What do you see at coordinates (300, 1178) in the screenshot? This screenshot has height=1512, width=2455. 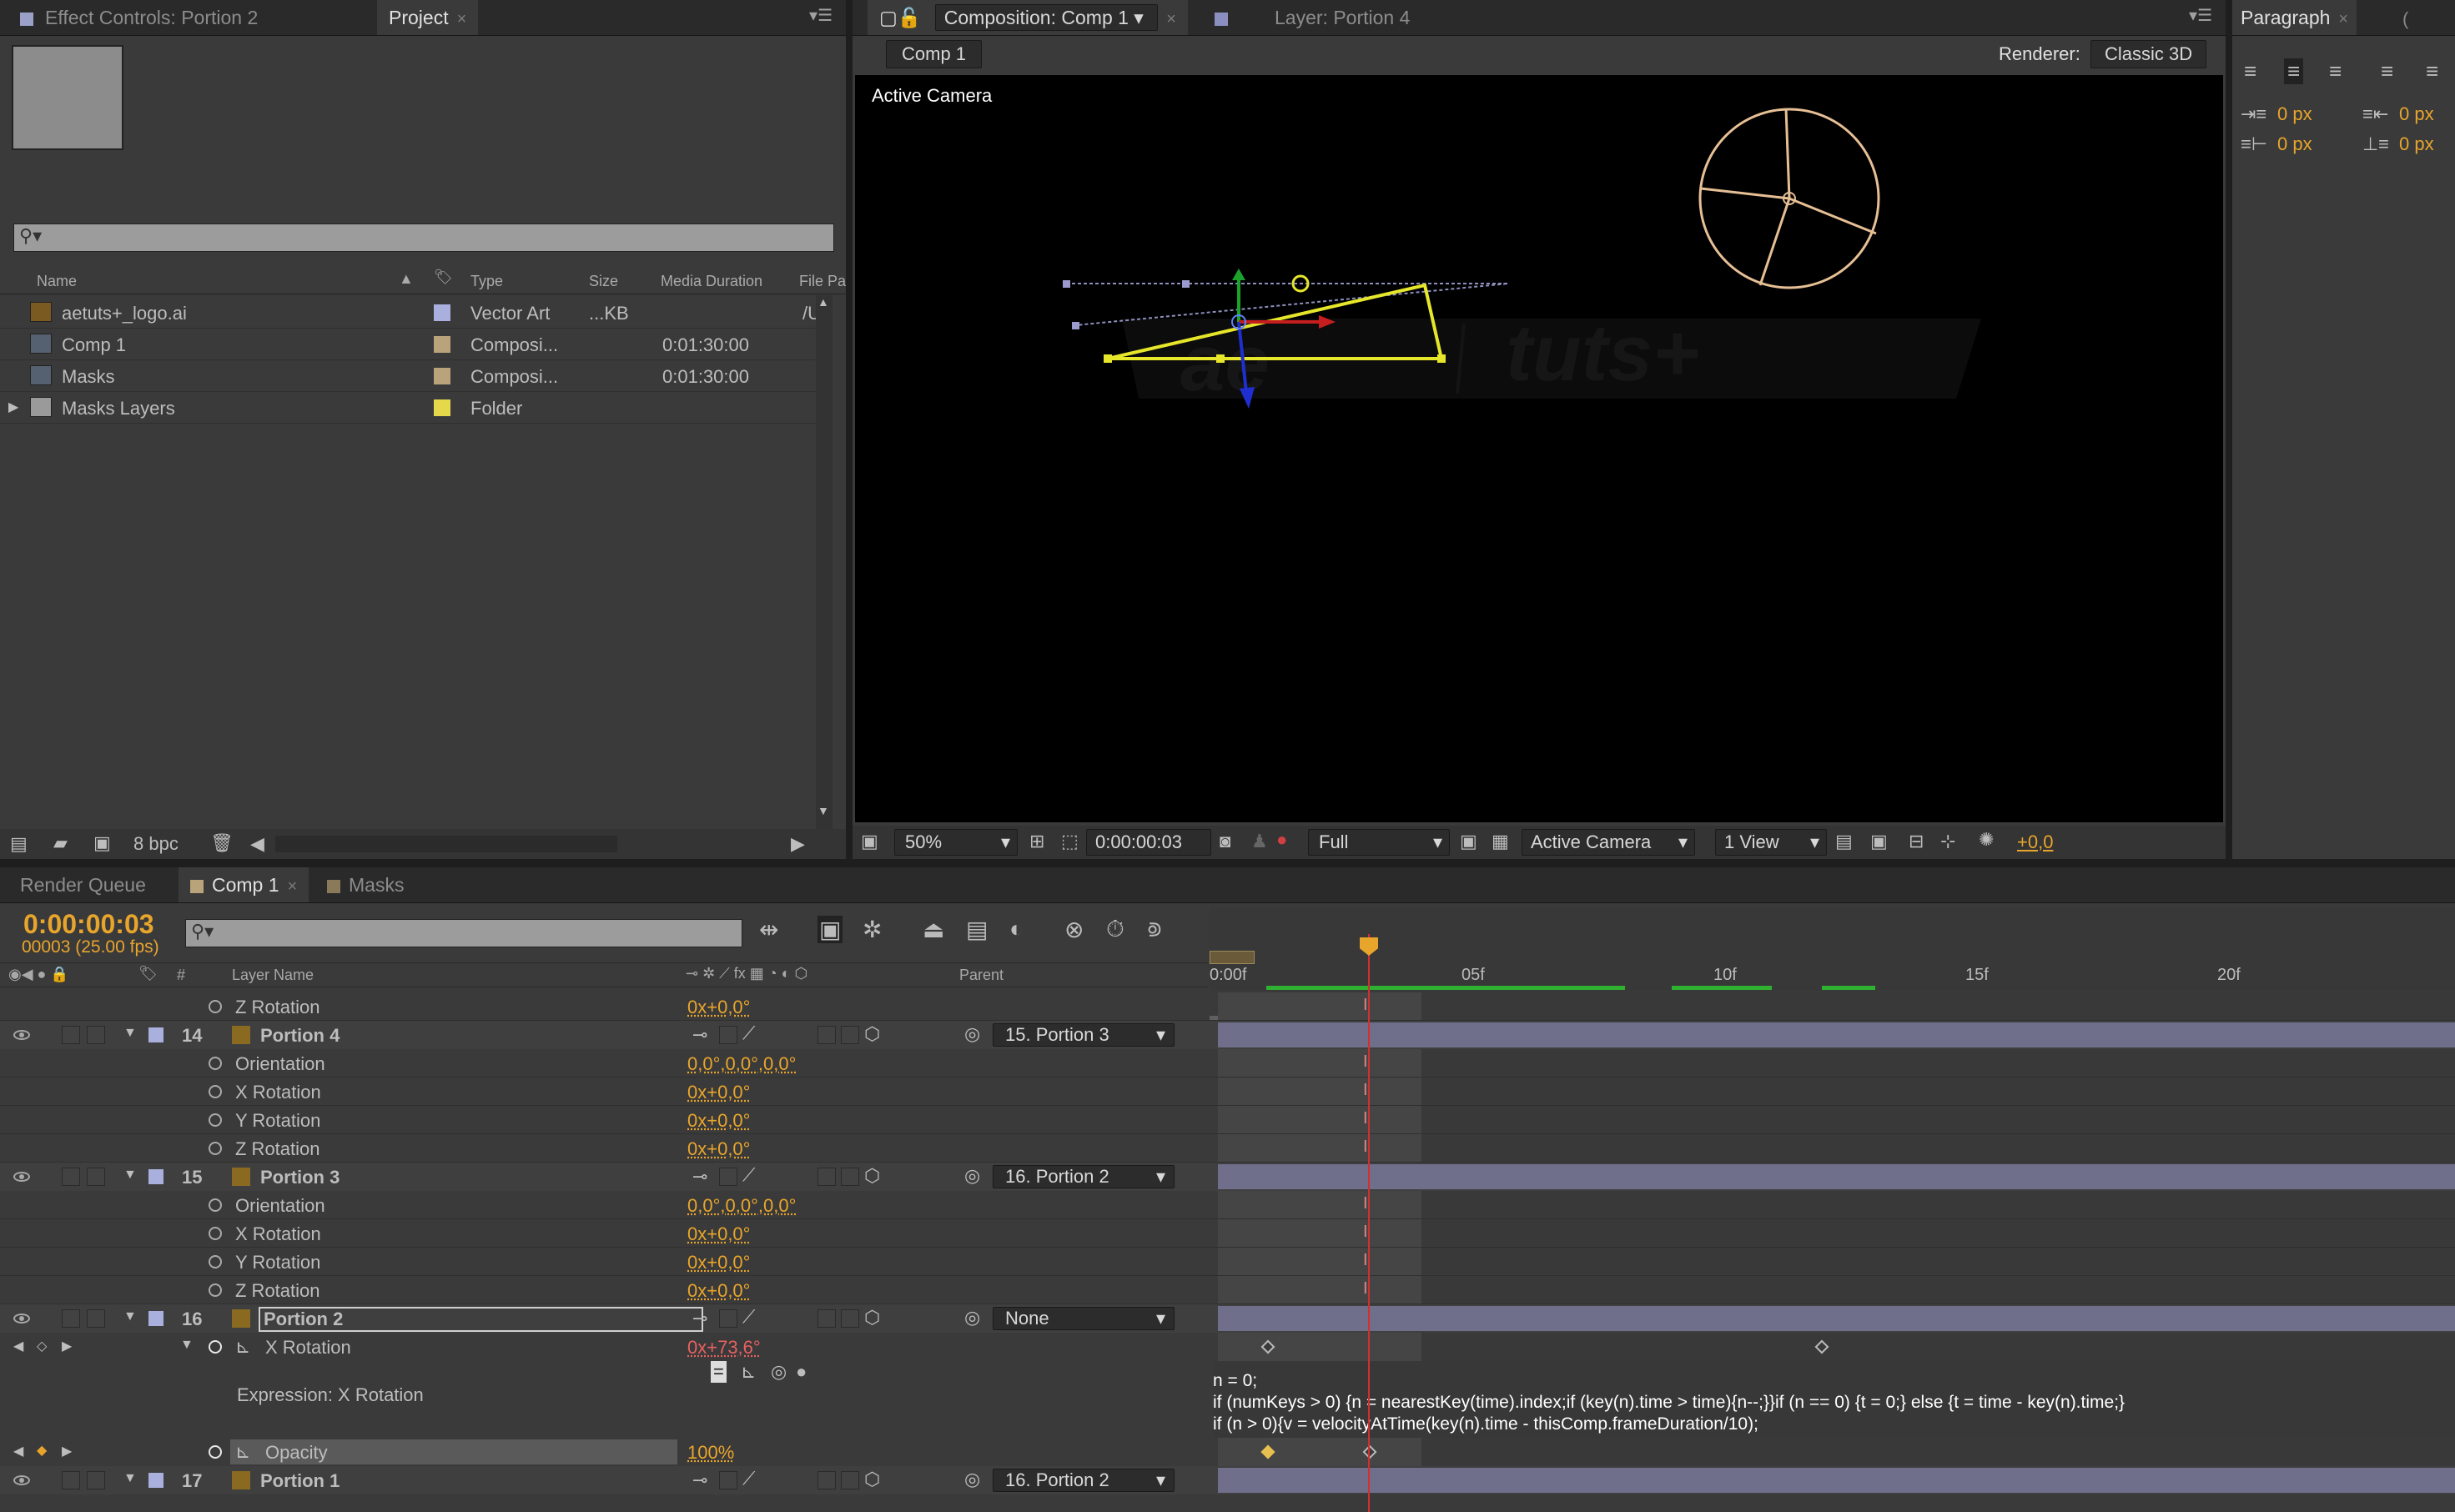 I see `layer-name: Portion 3` at bounding box center [300, 1178].